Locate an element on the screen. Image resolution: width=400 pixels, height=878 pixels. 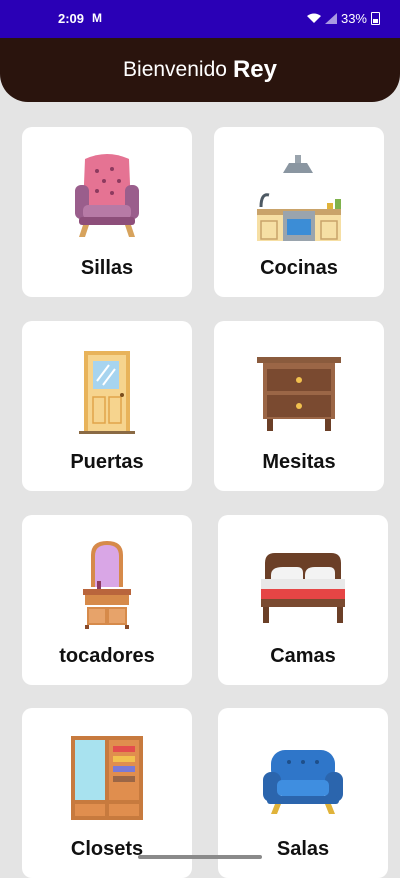
status-bar: 2:09 M 33% is located at coordinates (200, 19).